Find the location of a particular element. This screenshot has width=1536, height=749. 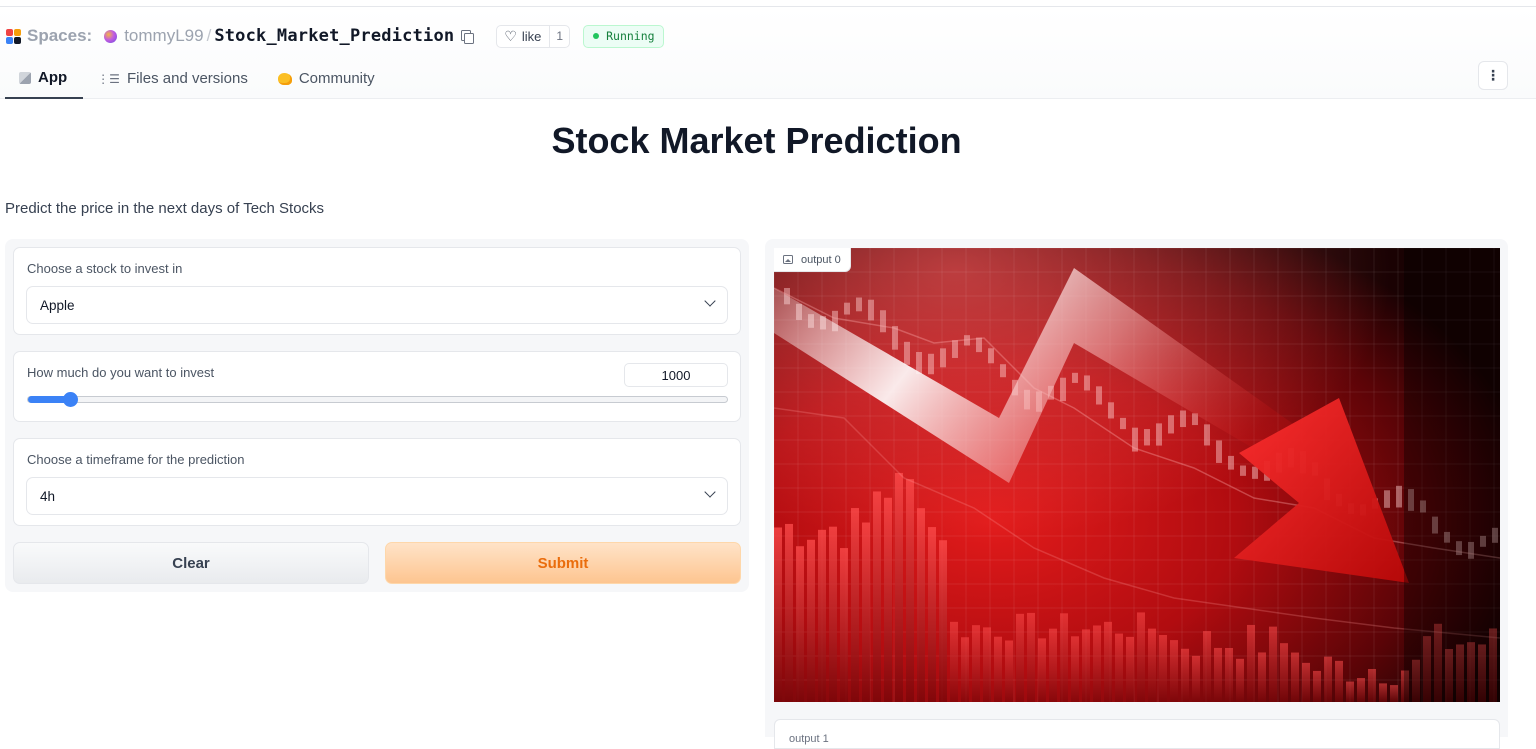

timeframe-dropdown: 4h is located at coordinates (377, 496).